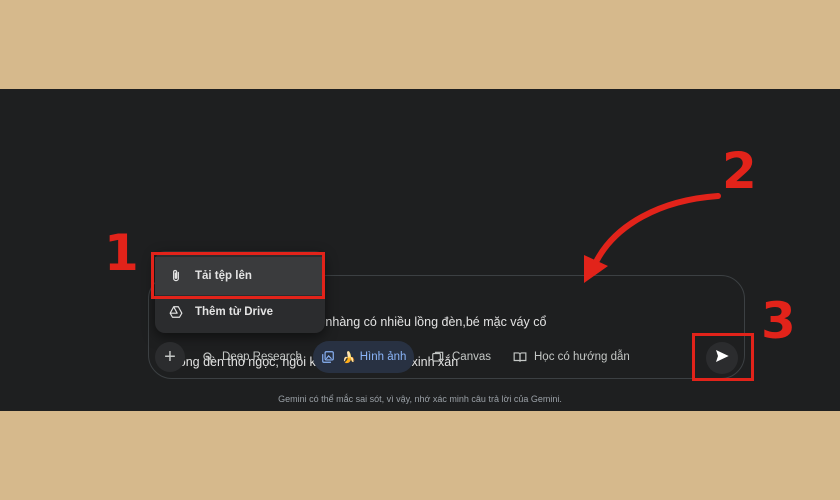 The image size is (840, 500). Describe the element at coordinates (657, 229) in the screenshot. I see `arrow-curve` at that location.